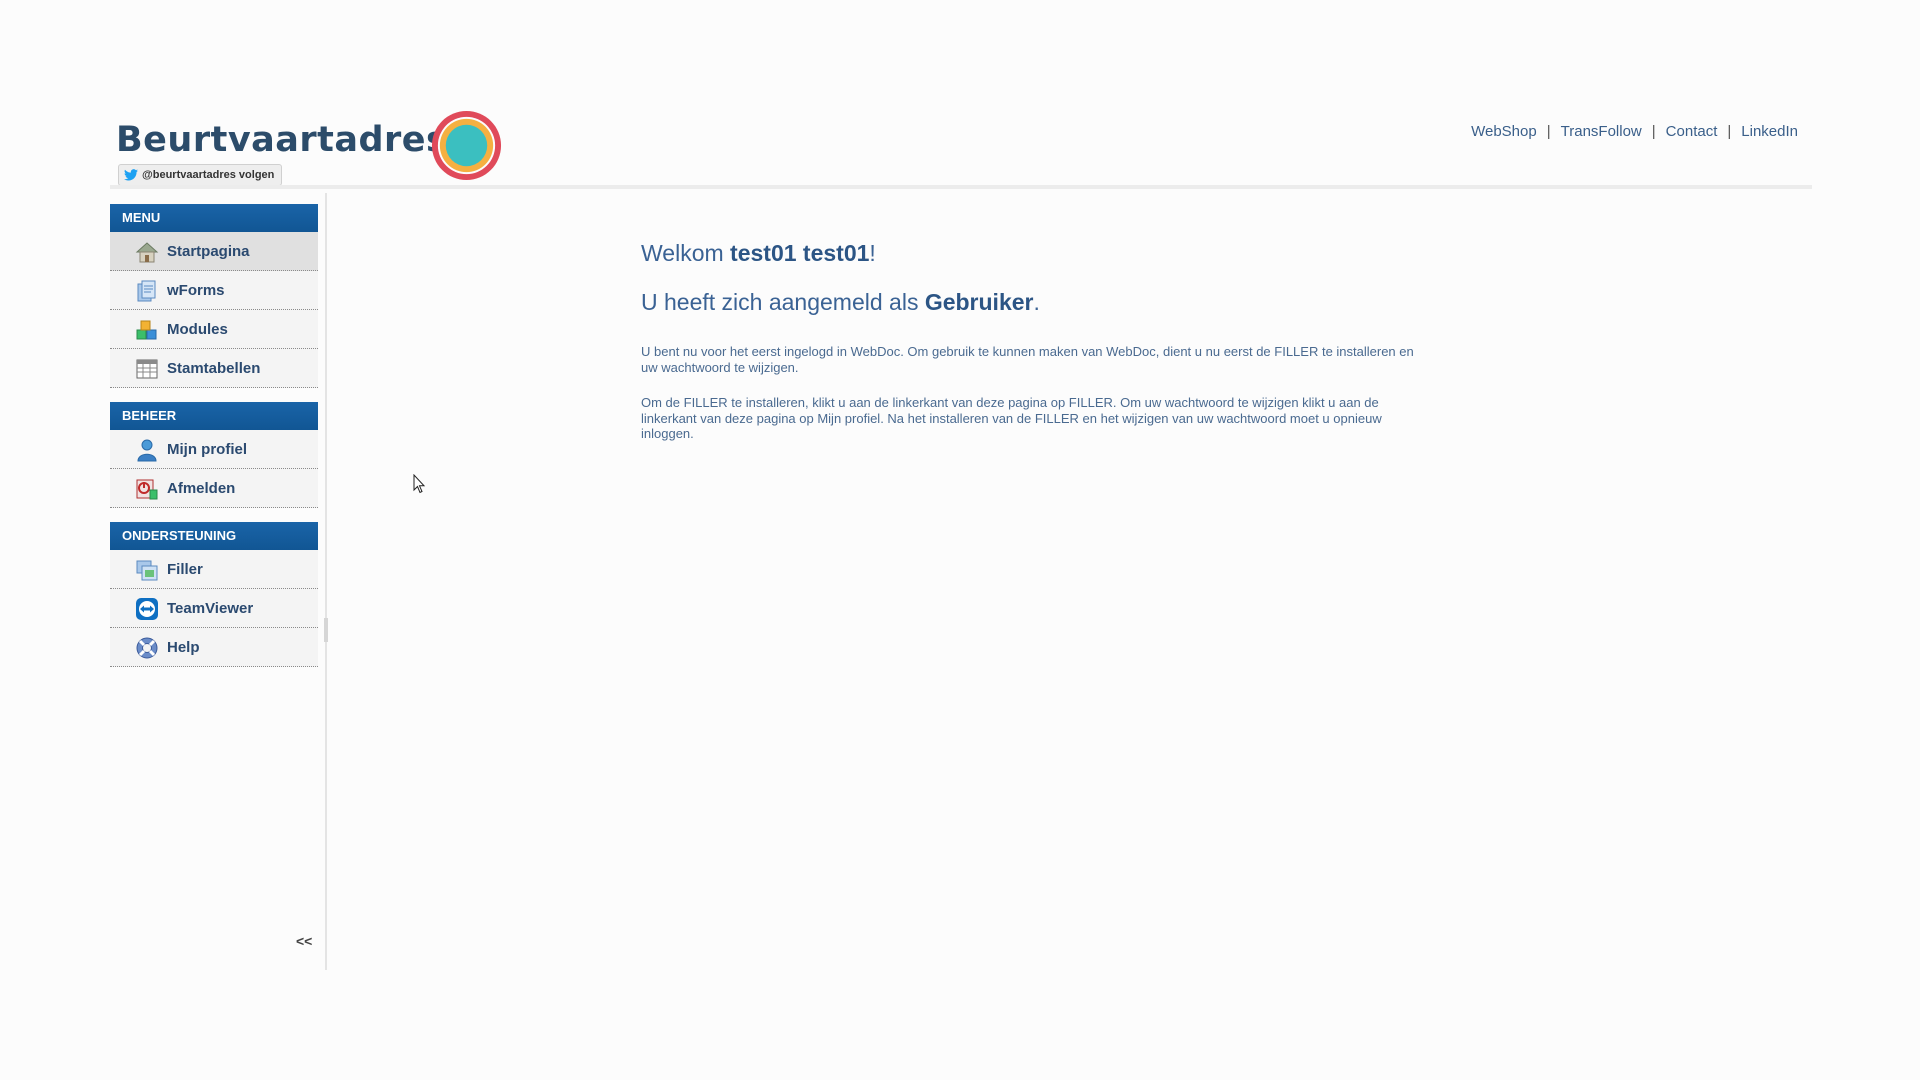 Image resolution: width=1920 pixels, height=1080 pixels. Describe the element at coordinates (1601, 131) in the screenshot. I see `link-transfollow: TransFollow` at that location.